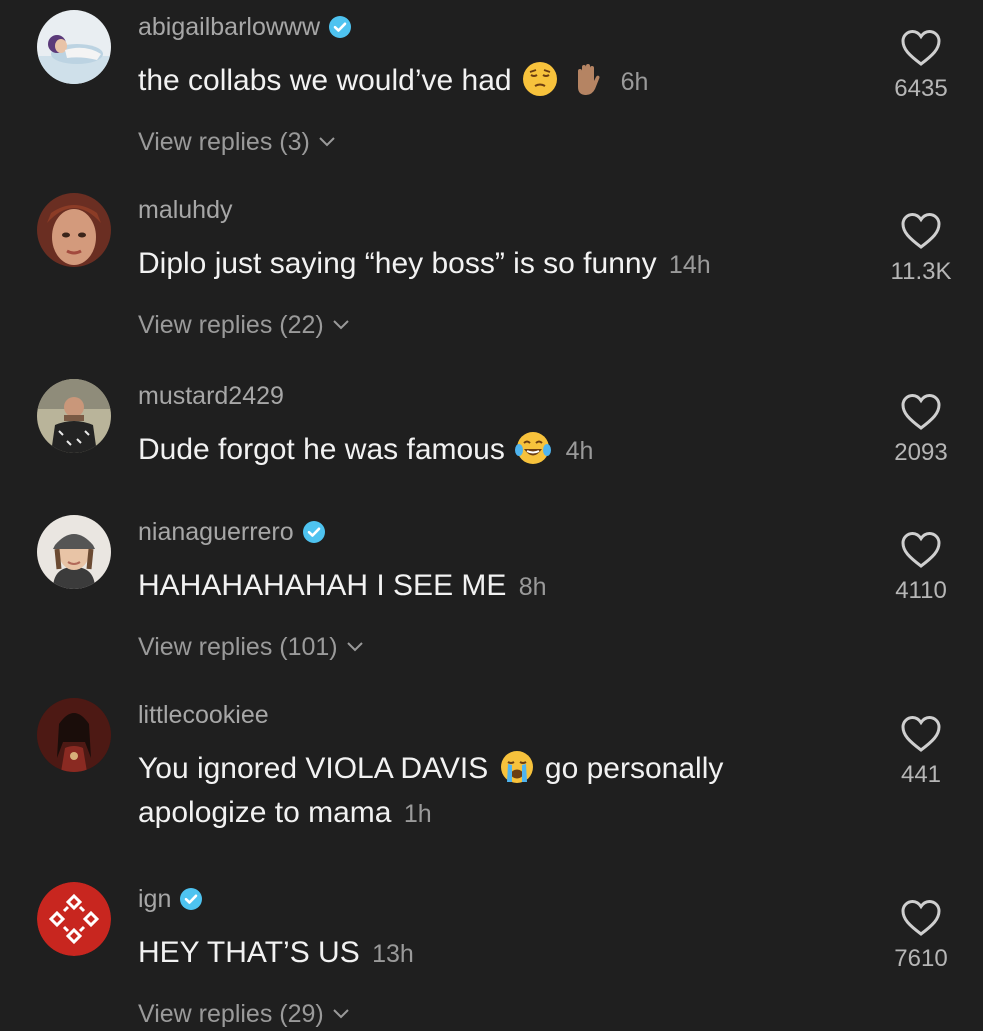 The height and width of the screenshot is (1031, 983). I want to click on username: maluhdy, so click(185, 210).